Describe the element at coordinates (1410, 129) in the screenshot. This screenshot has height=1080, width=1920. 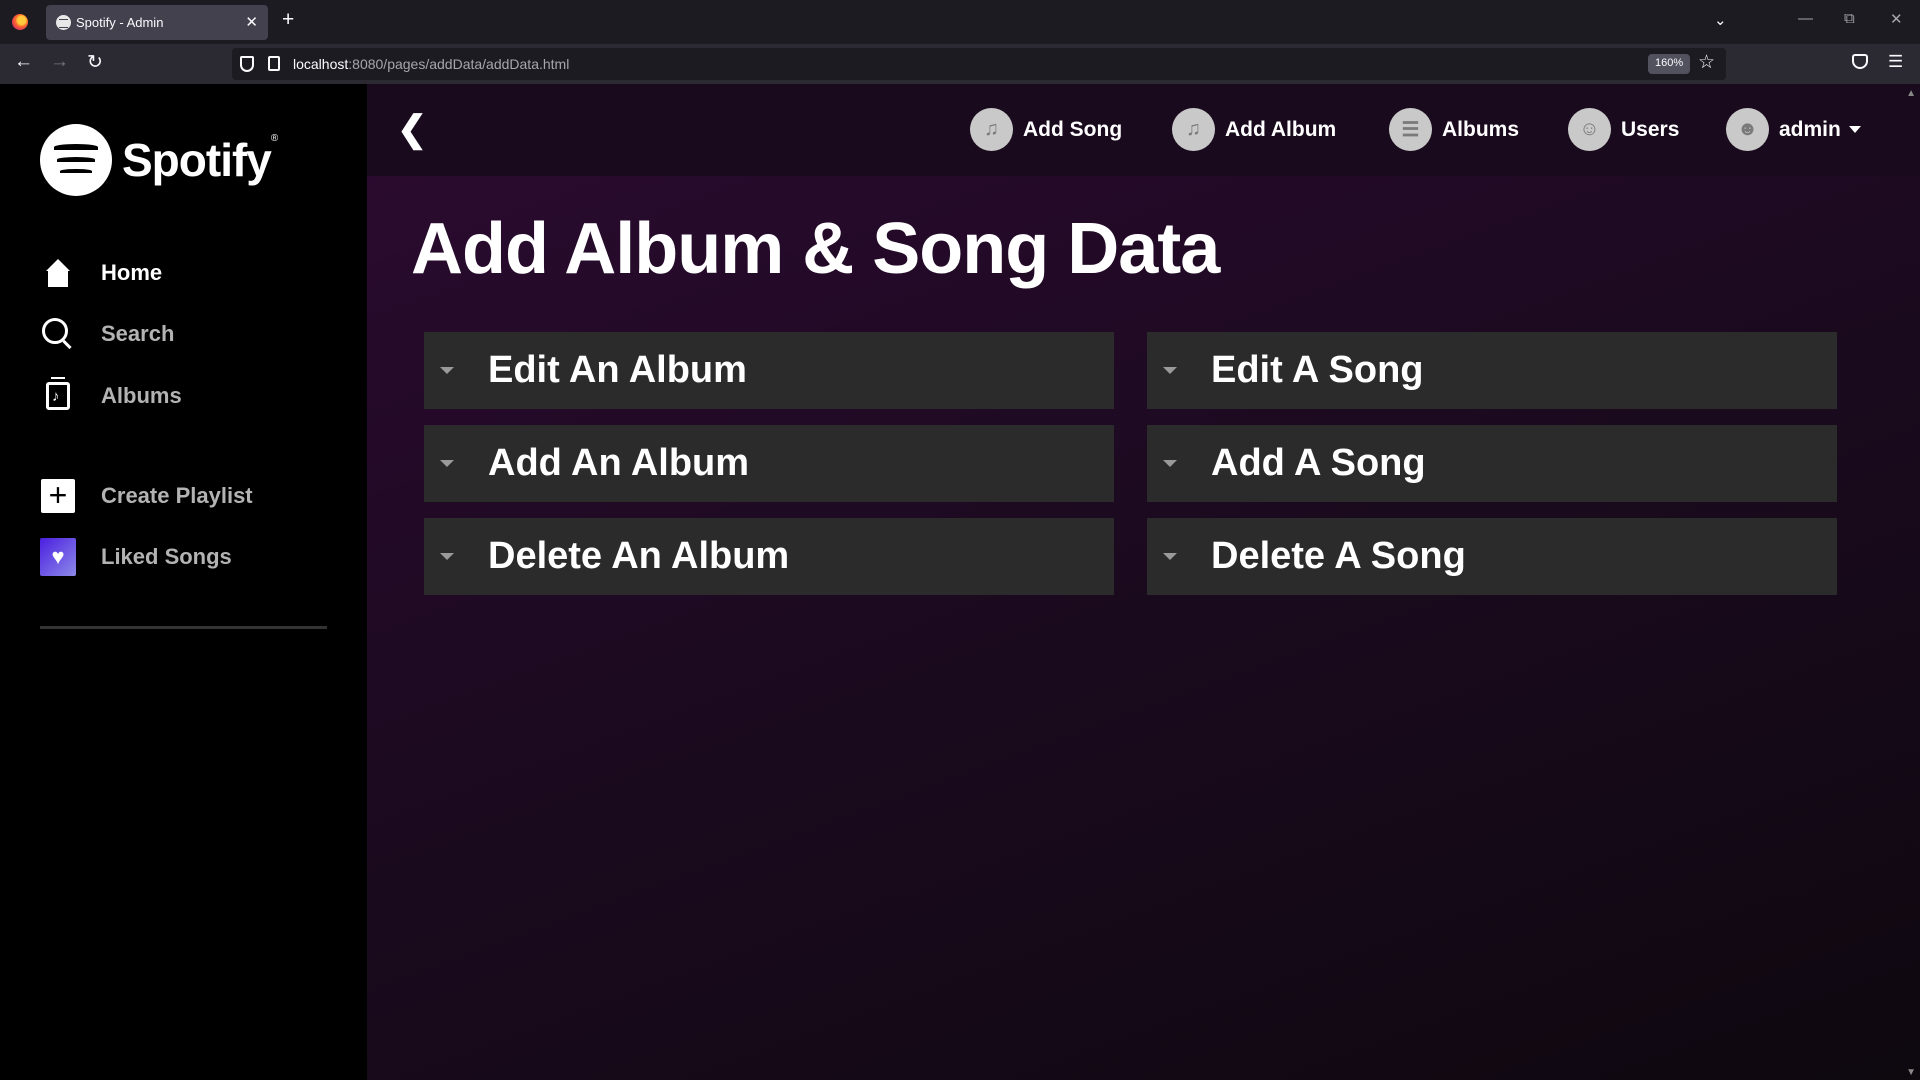
I see `albums-list-icon: ☰` at that location.